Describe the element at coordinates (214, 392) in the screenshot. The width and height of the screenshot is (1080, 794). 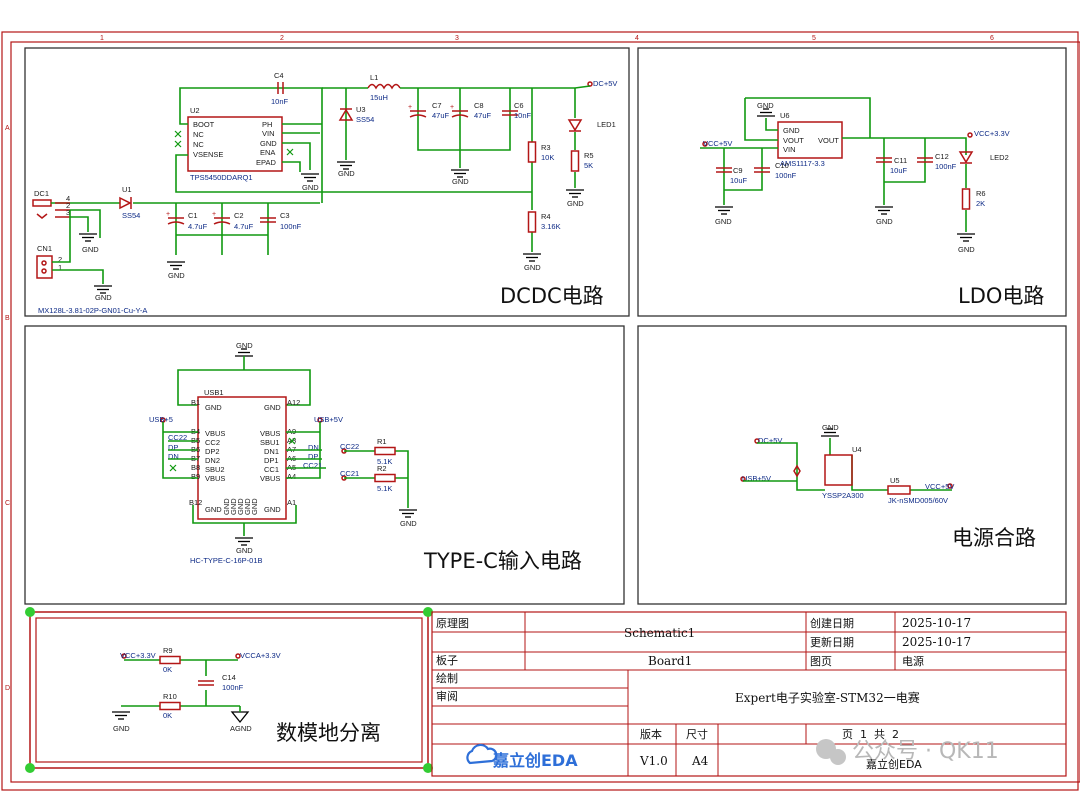
I see `usb1-label: USB1` at that location.